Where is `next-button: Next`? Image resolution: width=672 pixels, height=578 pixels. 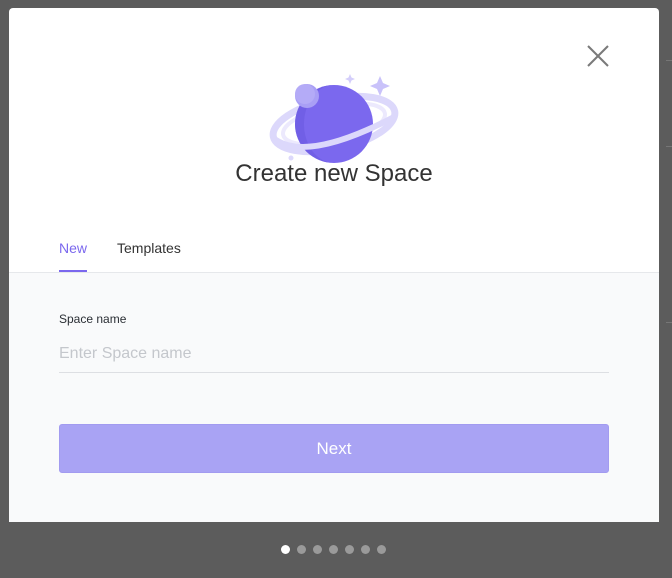
next-button: Next is located at coordinates (334, 448).